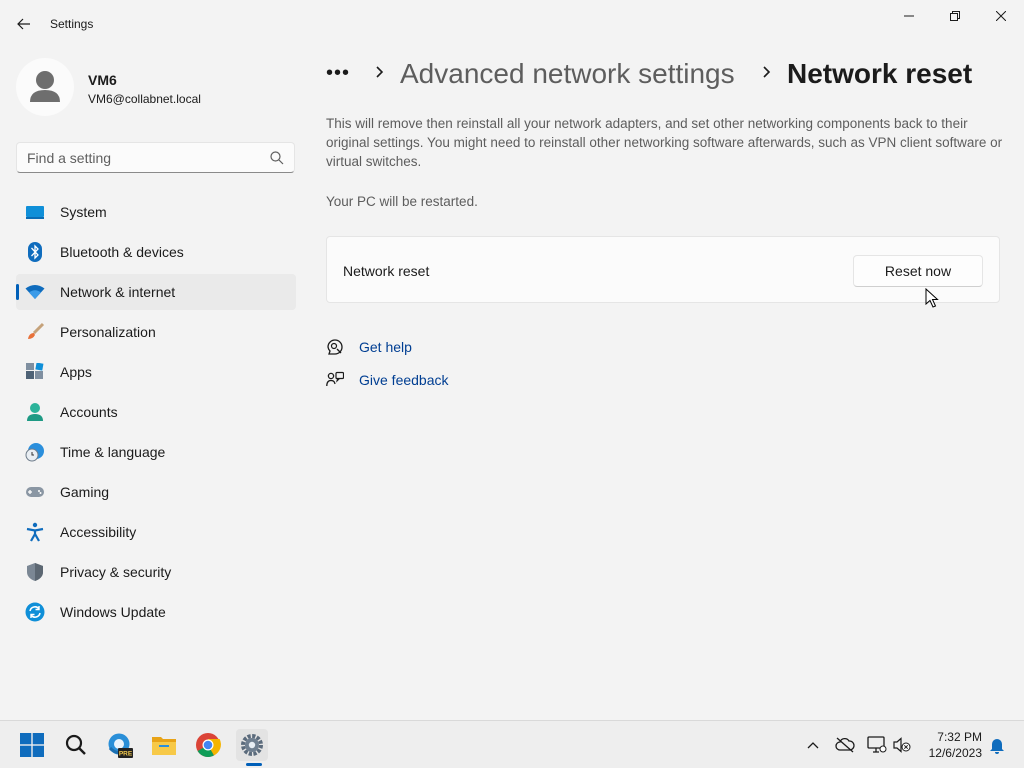 The width and height of the screenshot is (1024, 768). Describe the element at coordinates (335, 347) in the screenshot. I see `help-icon` at that location.